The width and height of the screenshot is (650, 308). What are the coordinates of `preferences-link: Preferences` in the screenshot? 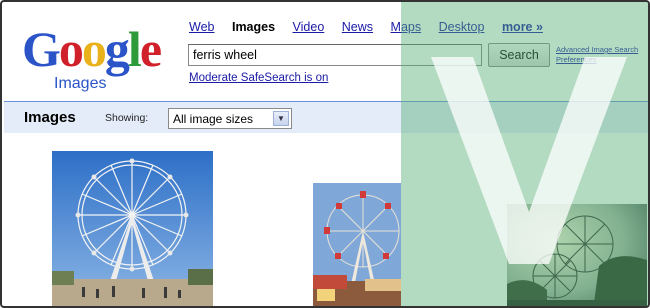 It's located at (597, 60).